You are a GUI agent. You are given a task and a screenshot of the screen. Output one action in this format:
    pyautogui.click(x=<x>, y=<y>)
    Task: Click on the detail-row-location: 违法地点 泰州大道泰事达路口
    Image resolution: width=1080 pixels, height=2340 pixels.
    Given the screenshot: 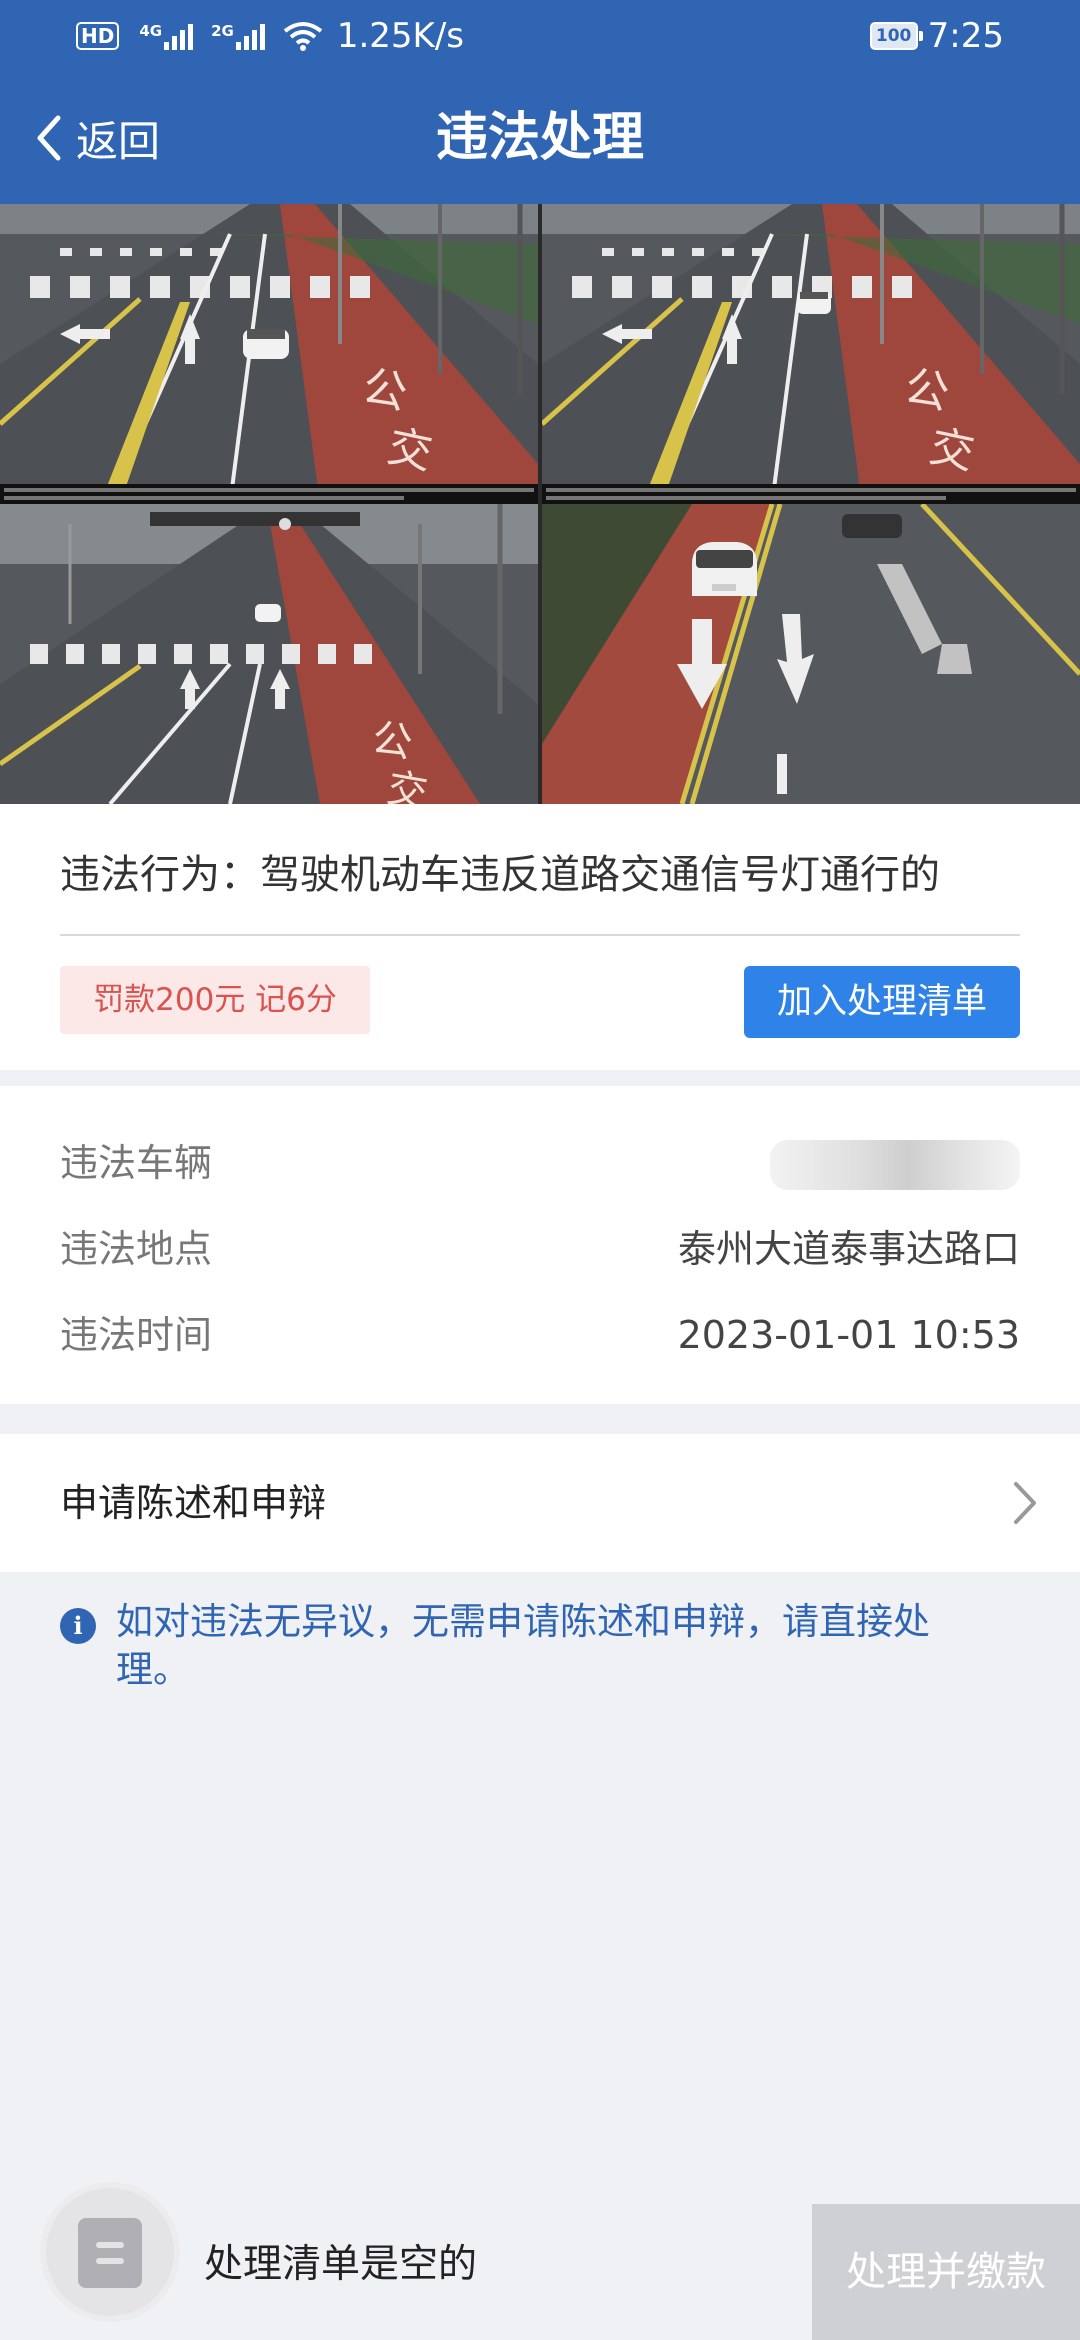 What is the action you would take?
    pyautogui.click(x=540, y=1249)
    